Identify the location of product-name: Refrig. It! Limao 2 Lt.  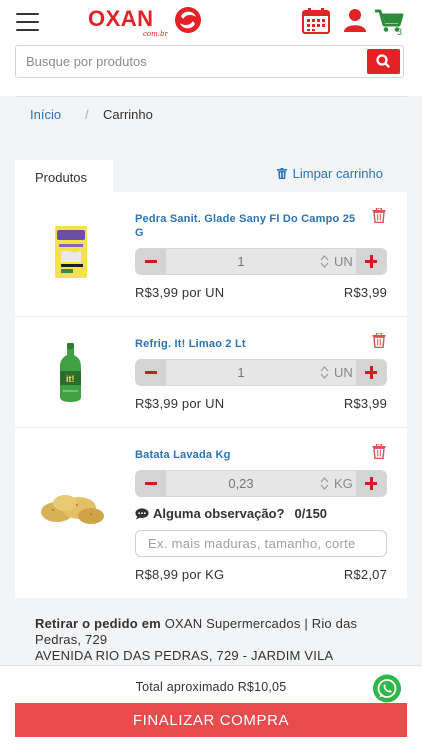
(250, 344).